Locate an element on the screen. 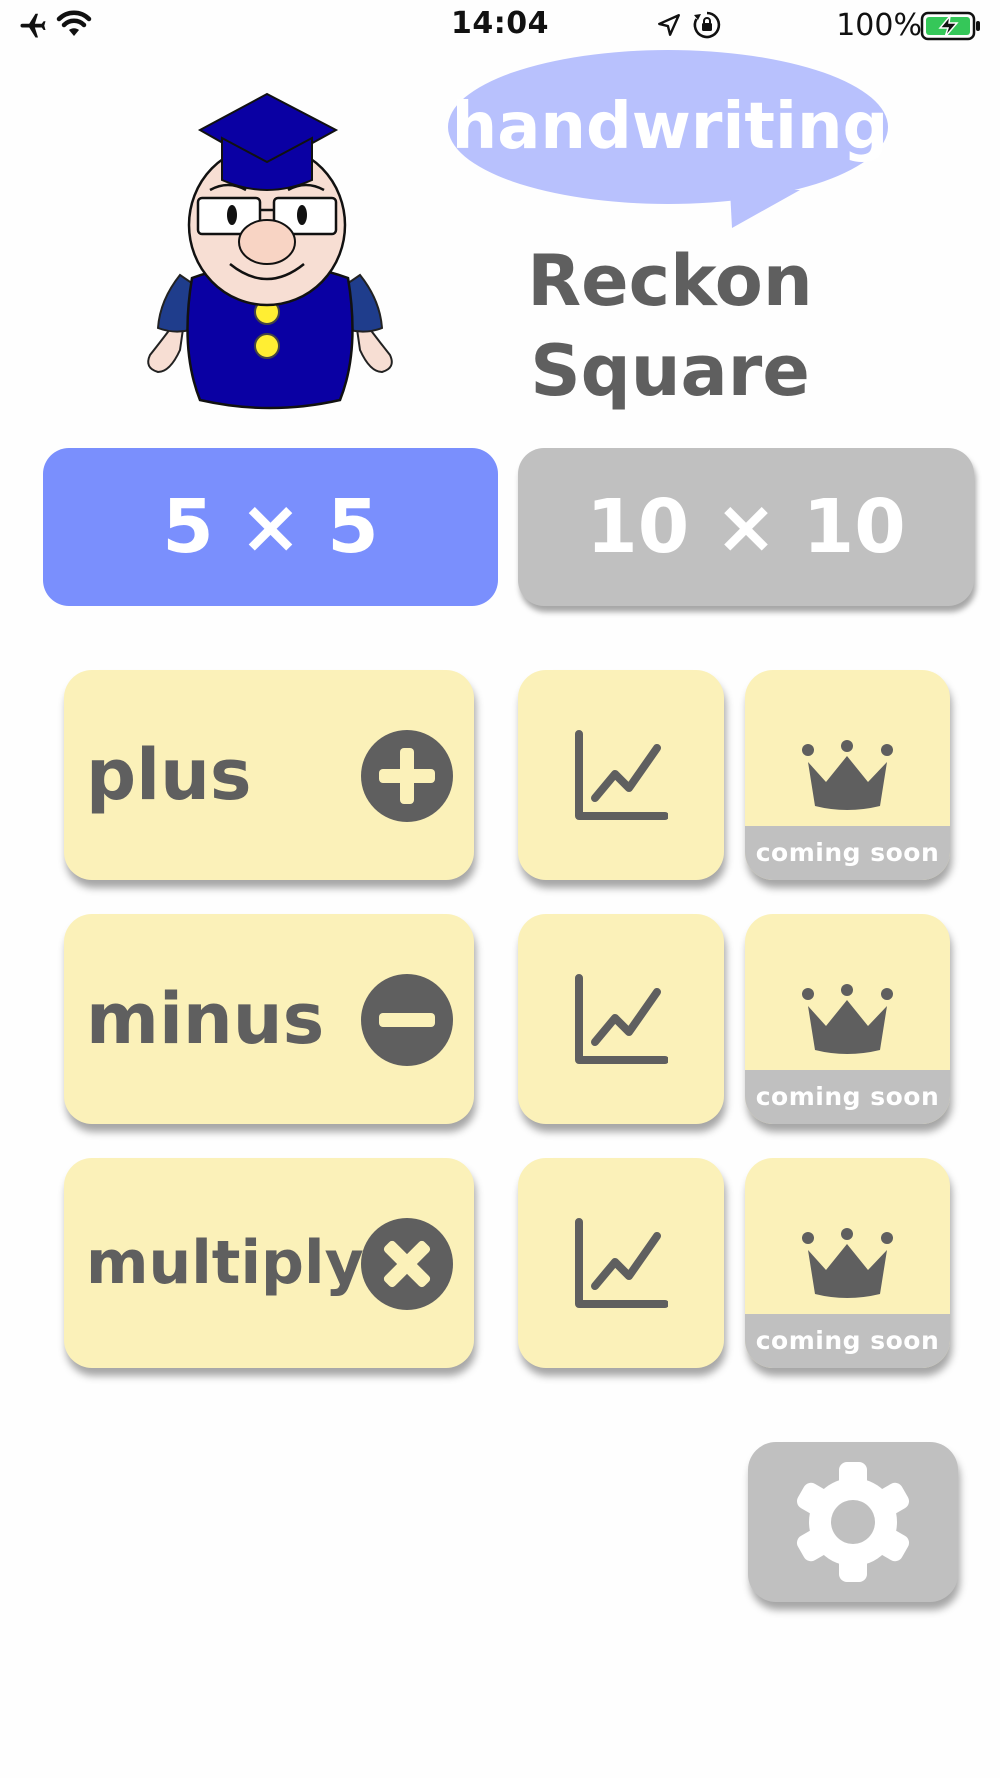  minus-ranking-button: coming soon is located at coordinates (847, 1019).